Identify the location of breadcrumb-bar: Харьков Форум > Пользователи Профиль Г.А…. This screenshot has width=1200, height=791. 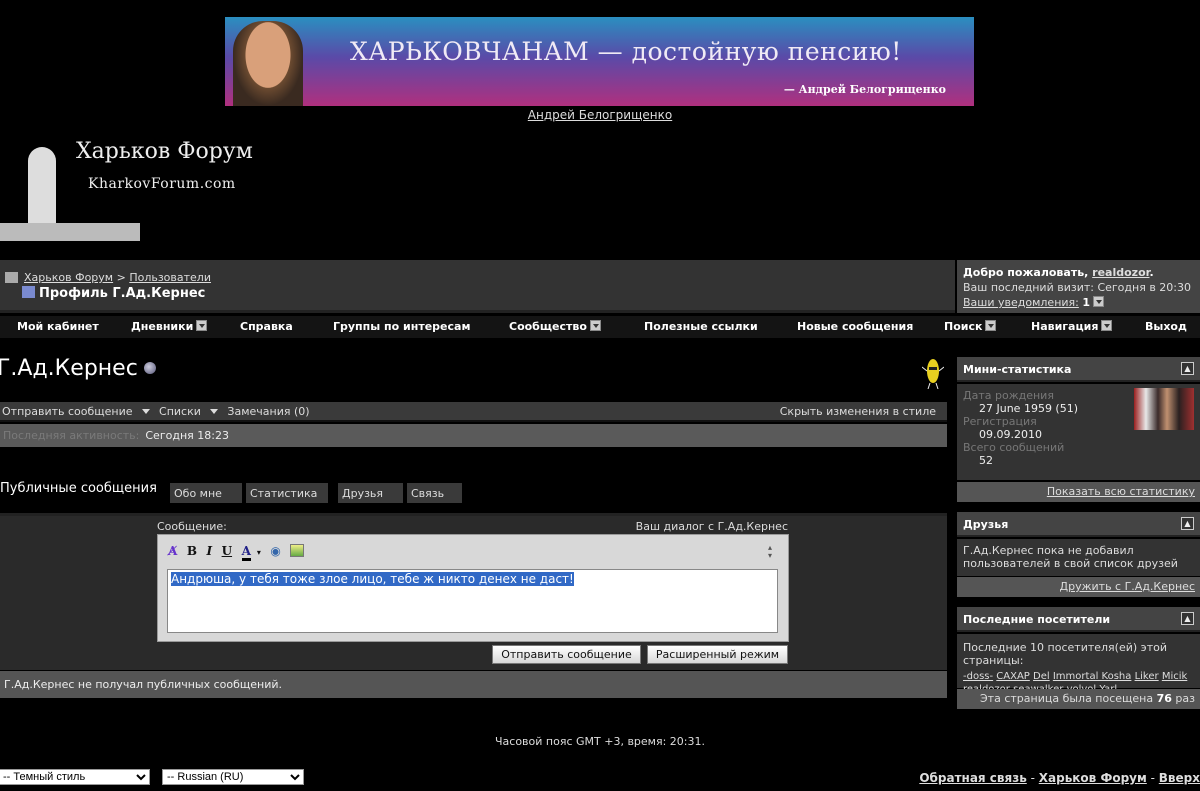
(477, 286).